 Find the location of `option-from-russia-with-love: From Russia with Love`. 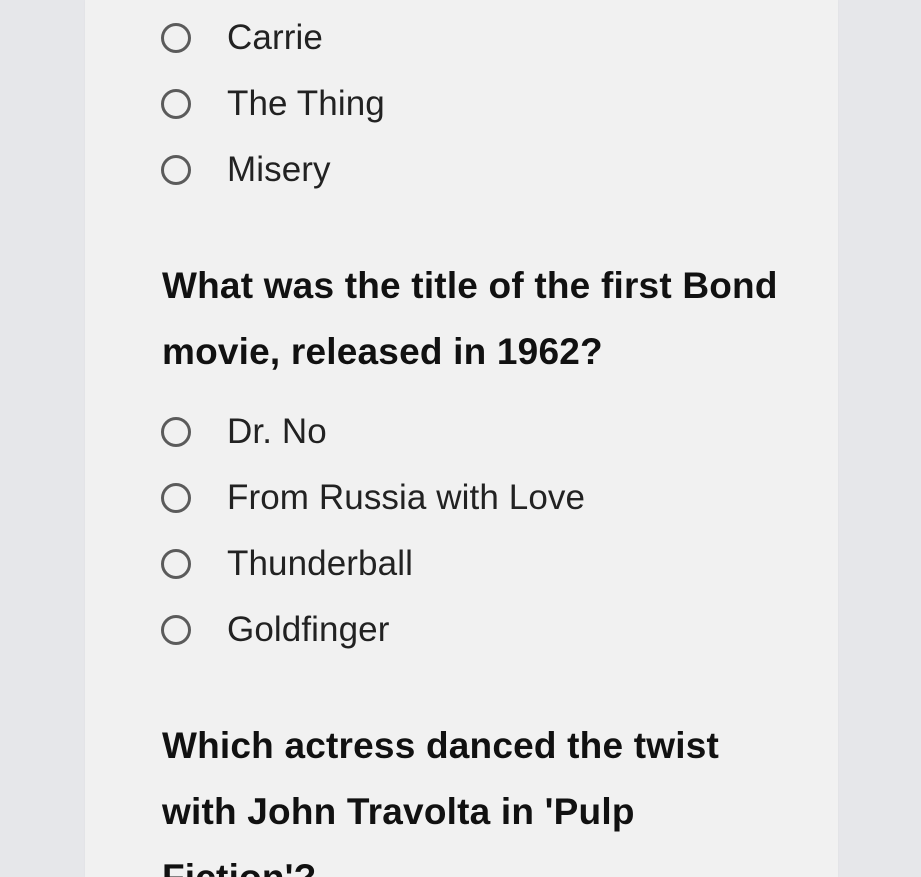

option-from-russia-with-love: From Russia with Love is located at coordinates (373, 498).